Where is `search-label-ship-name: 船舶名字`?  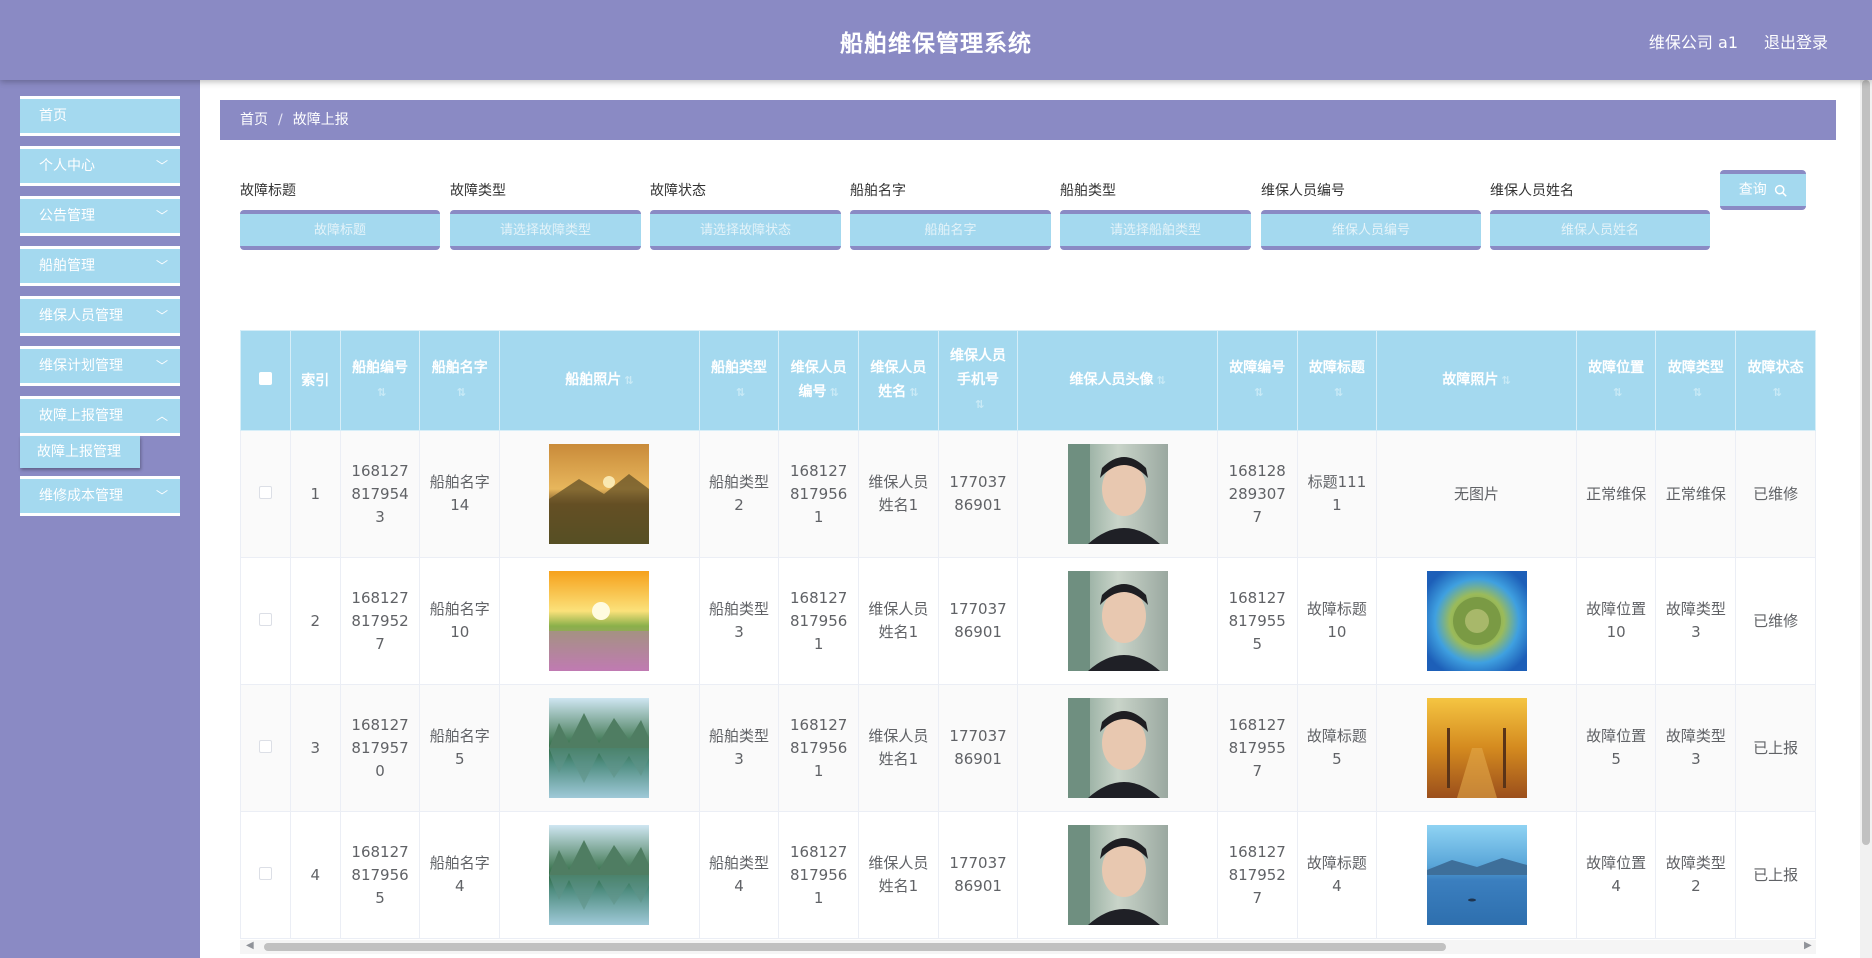
search-label-ship-name: 船舶名字 is located at coordinates (878, 191).